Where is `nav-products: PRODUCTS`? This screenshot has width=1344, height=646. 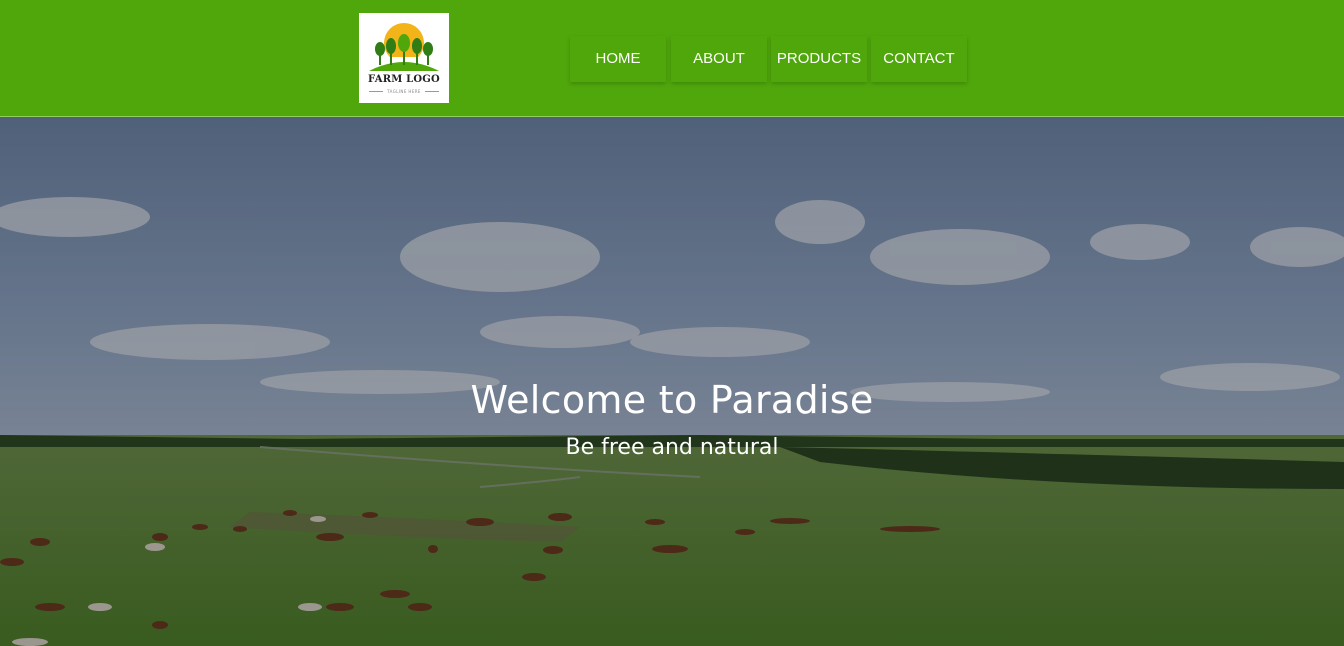 nav-products: PRODUCTS is located at coordinates (819, 59).